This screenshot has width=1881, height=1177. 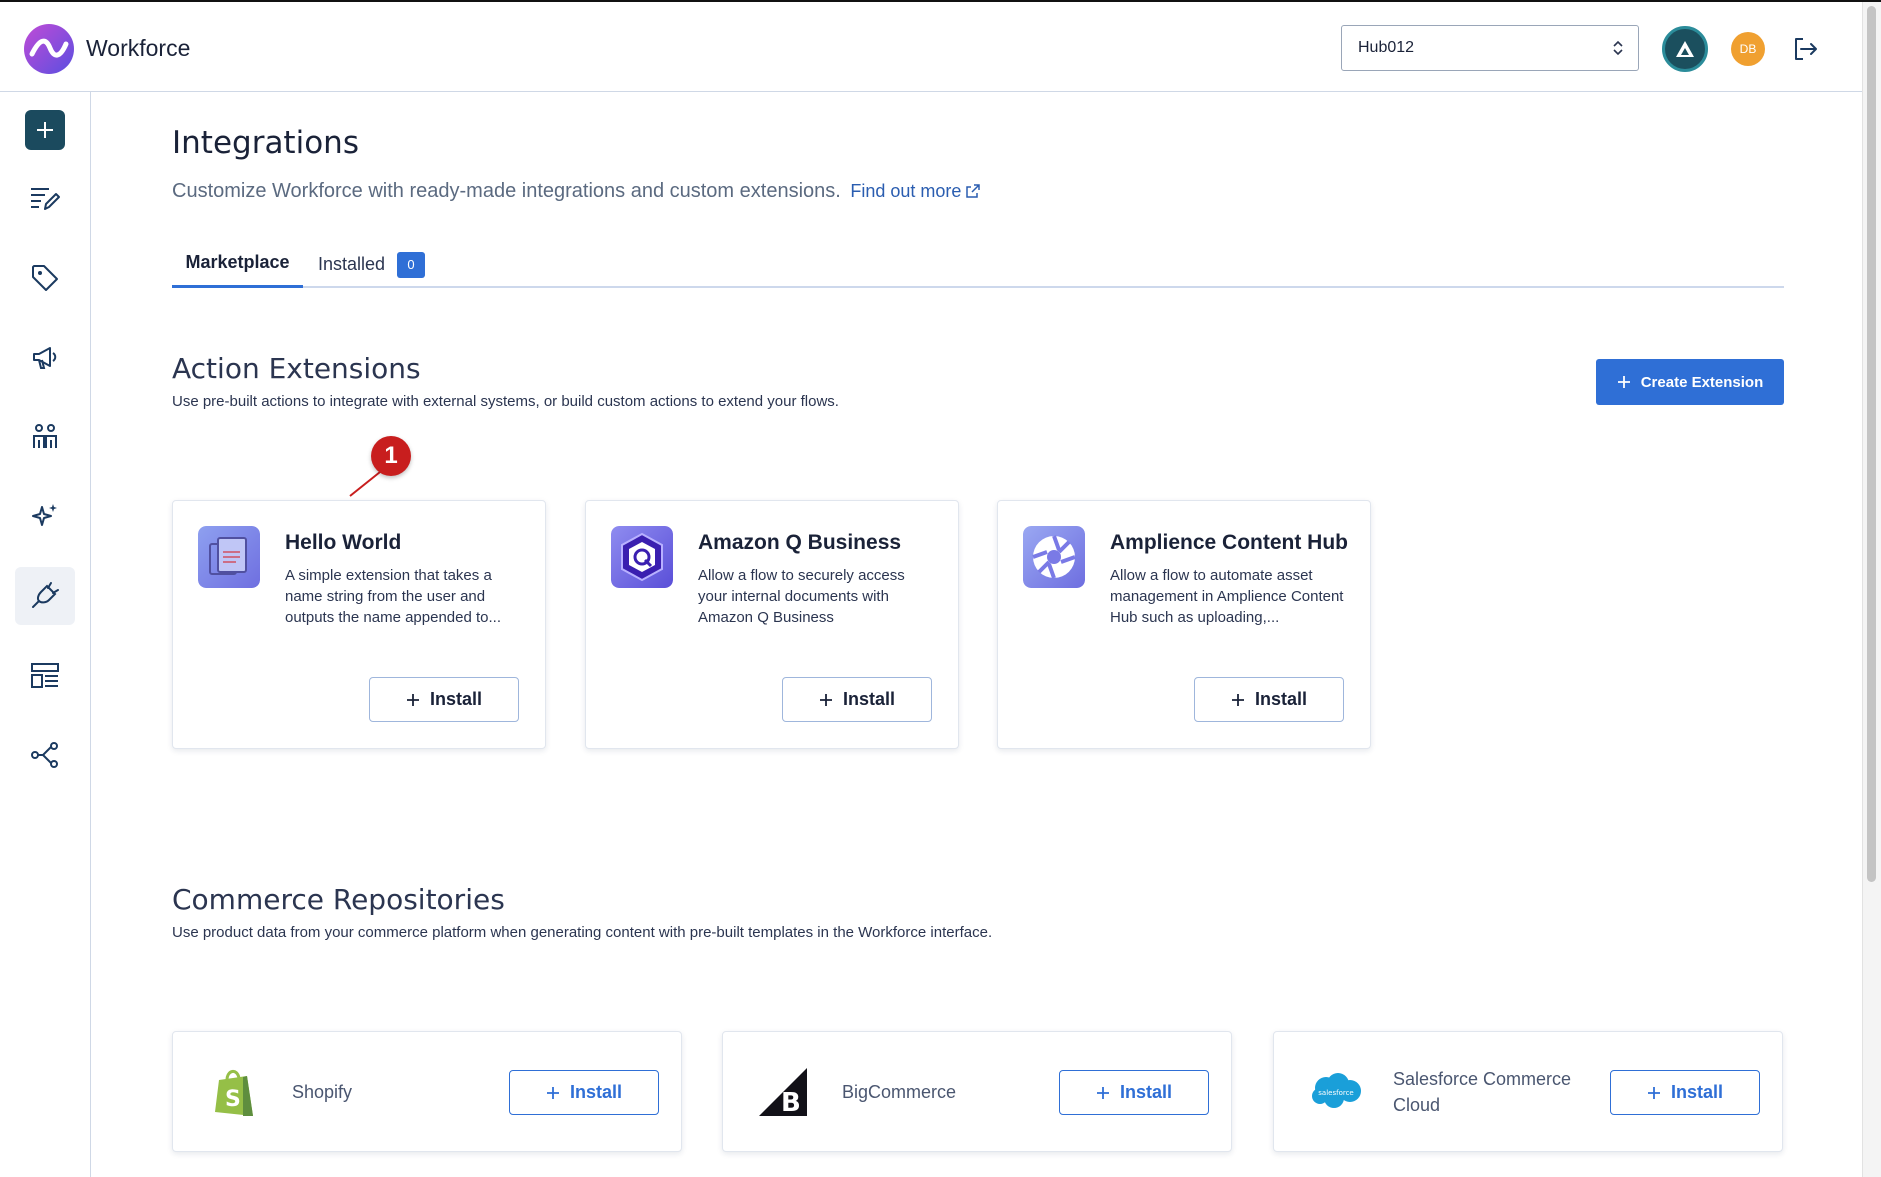 What do you see at coordinates (1054, 557) in the screenshot?
I see `amplience-content-hub-icon` at bounding box center [1054, 557].